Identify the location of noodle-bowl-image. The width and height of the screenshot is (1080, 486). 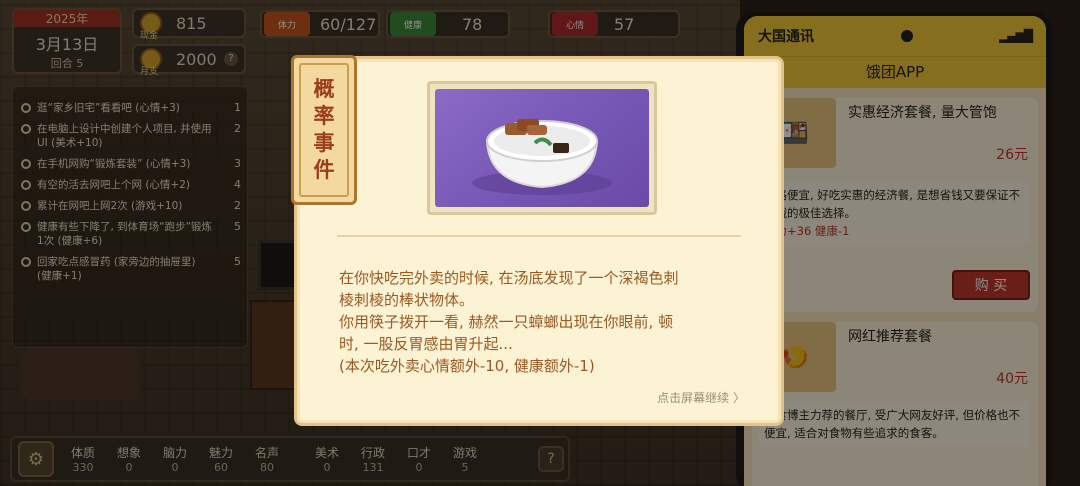
(542, 148).